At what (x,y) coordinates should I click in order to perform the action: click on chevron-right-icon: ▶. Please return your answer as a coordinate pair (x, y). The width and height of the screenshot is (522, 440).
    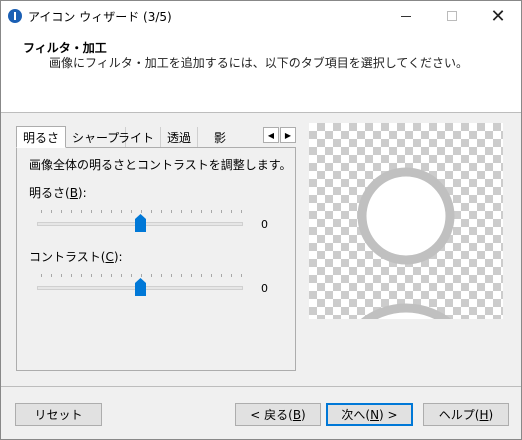
    Looking at the image, I should click on (288, 135).